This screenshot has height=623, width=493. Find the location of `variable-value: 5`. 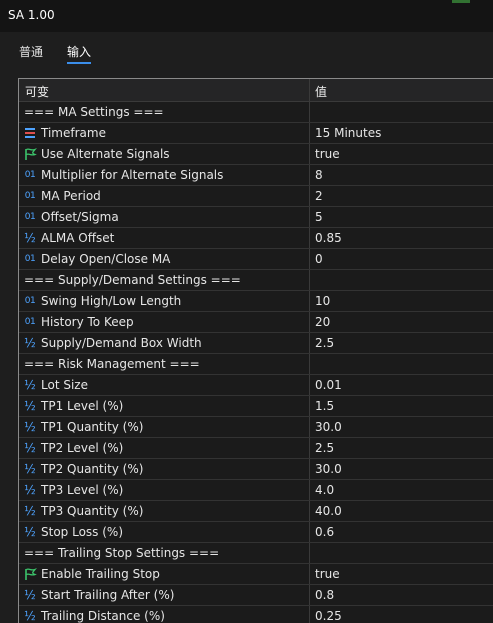

variable-value: 5 is located at coordinates (319, 217).